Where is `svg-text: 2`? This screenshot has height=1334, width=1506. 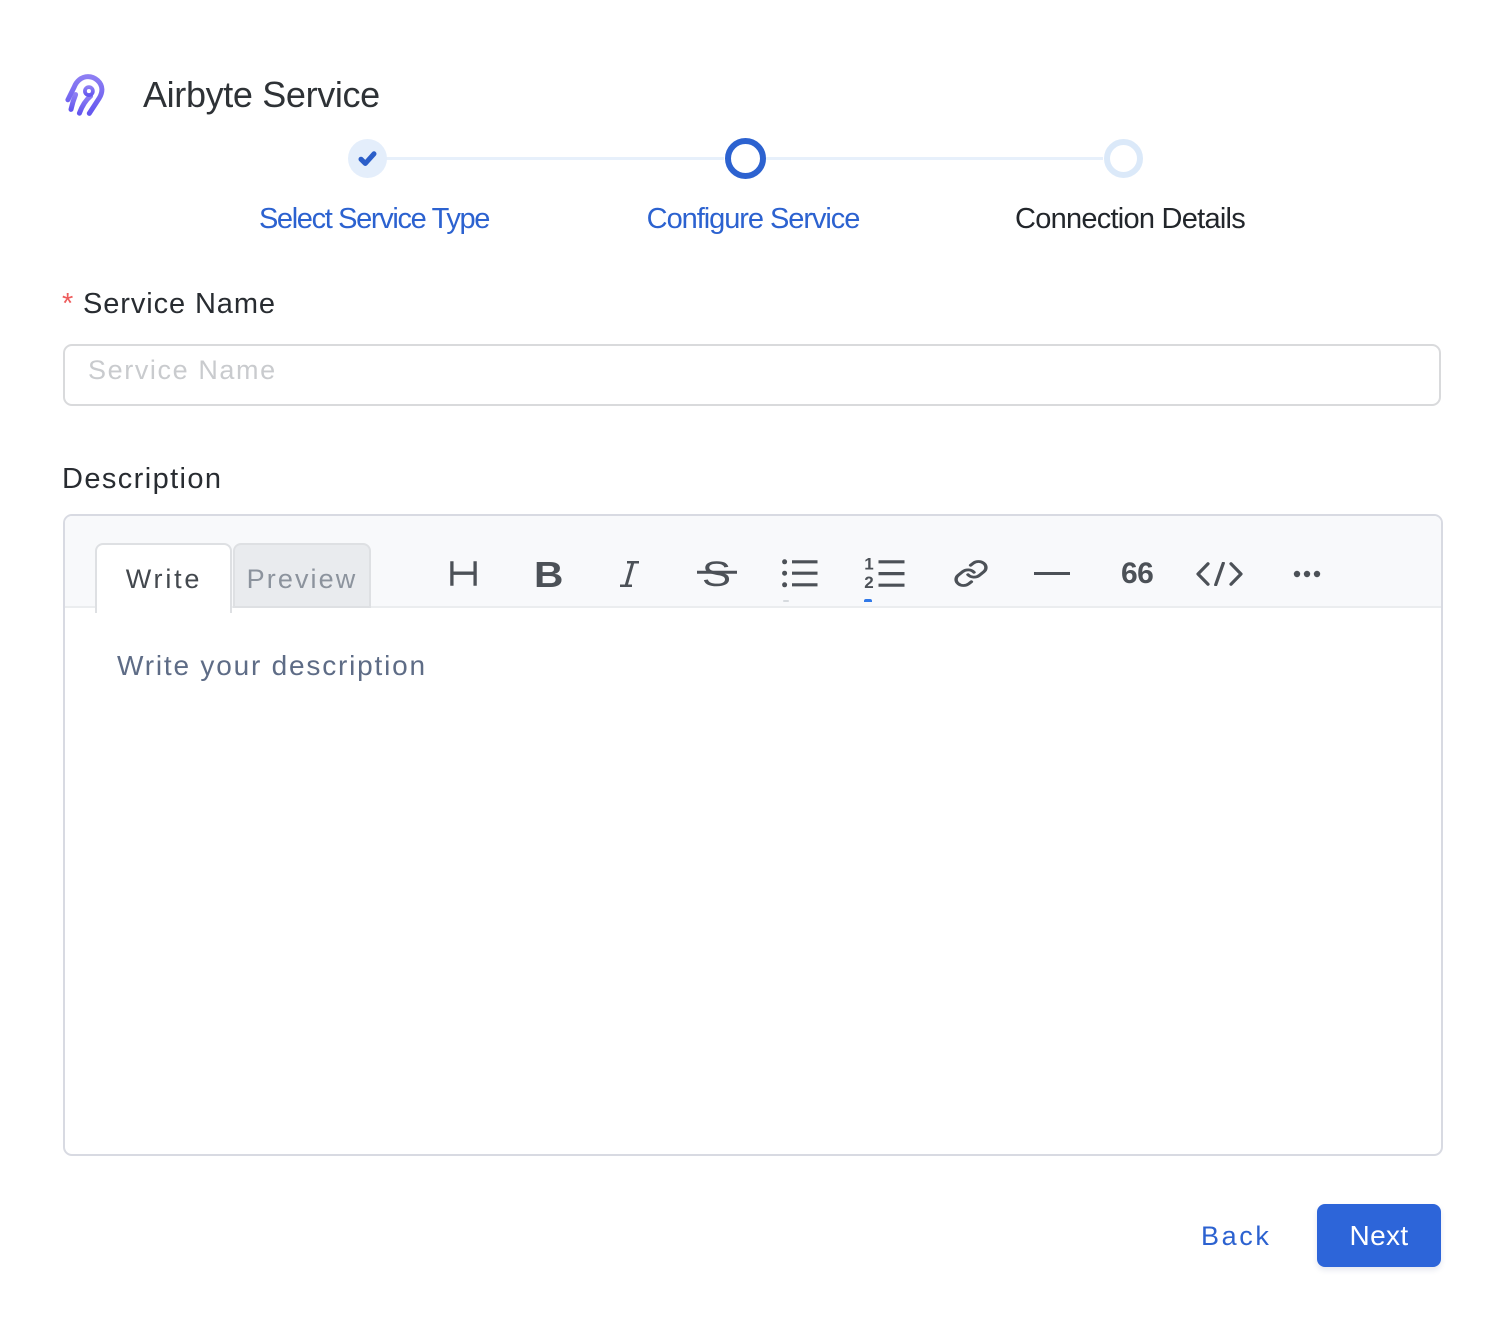
svg-text: 2 is located at coordinates (868, 581).